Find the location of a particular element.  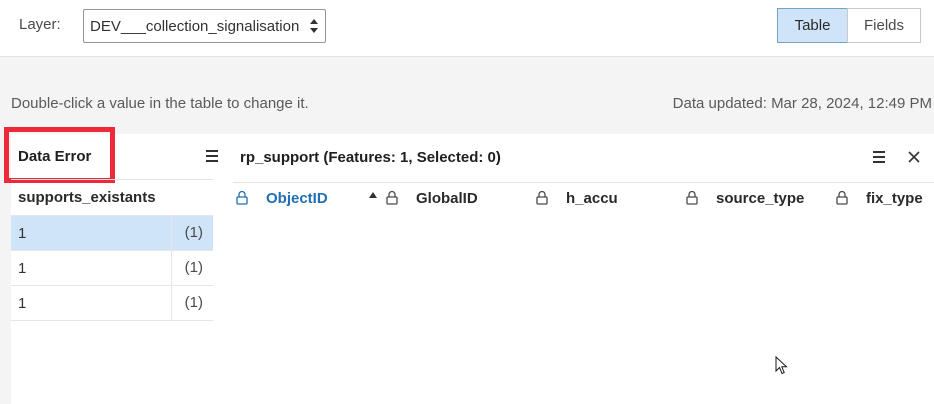

category-panel-title: Data Error is located at coordinates (55, 156).